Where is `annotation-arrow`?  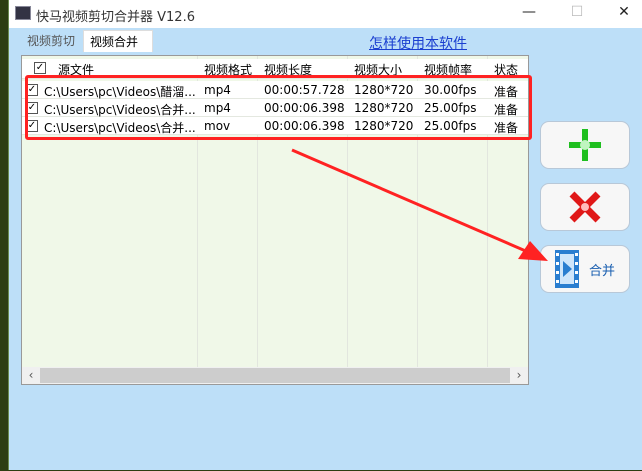
annotation-arrow is located at coordinates (419, 204).